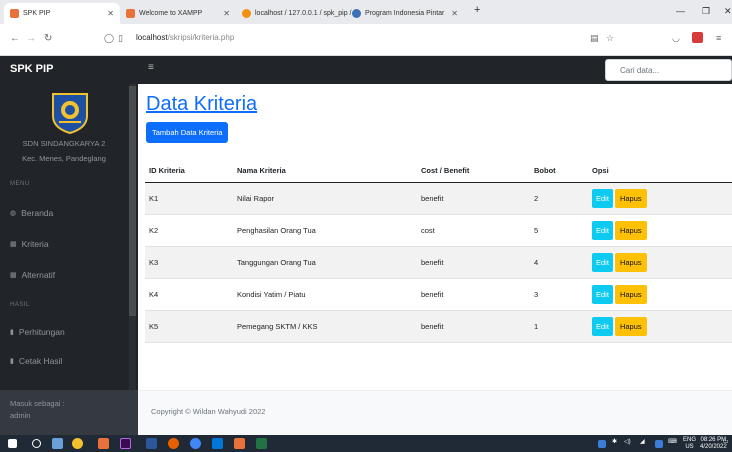 Image resolution: width=732 pixels, height=452 pixels. Describe the element at coordinates (173, 443) in the screenshot. I see `firefox-icon` at that location.